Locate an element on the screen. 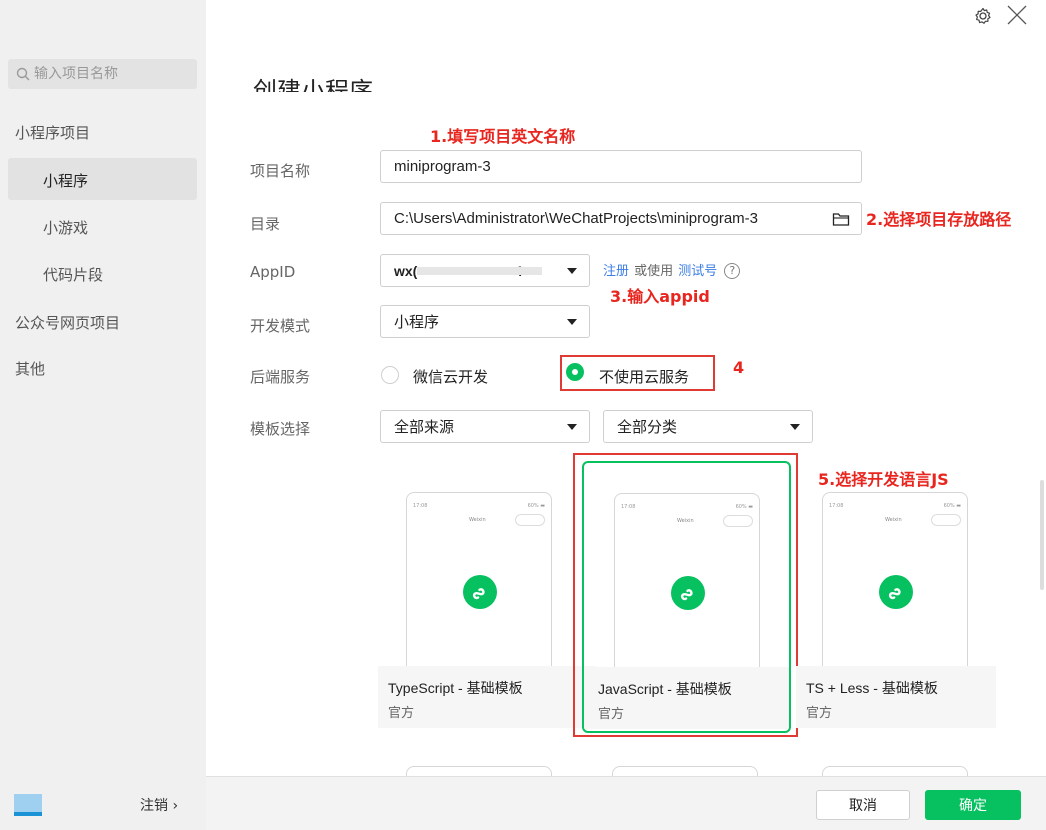 The width and height of the screenshot is (1046, 830). category-value: 全部分类 is located at coordinates (647, 427).